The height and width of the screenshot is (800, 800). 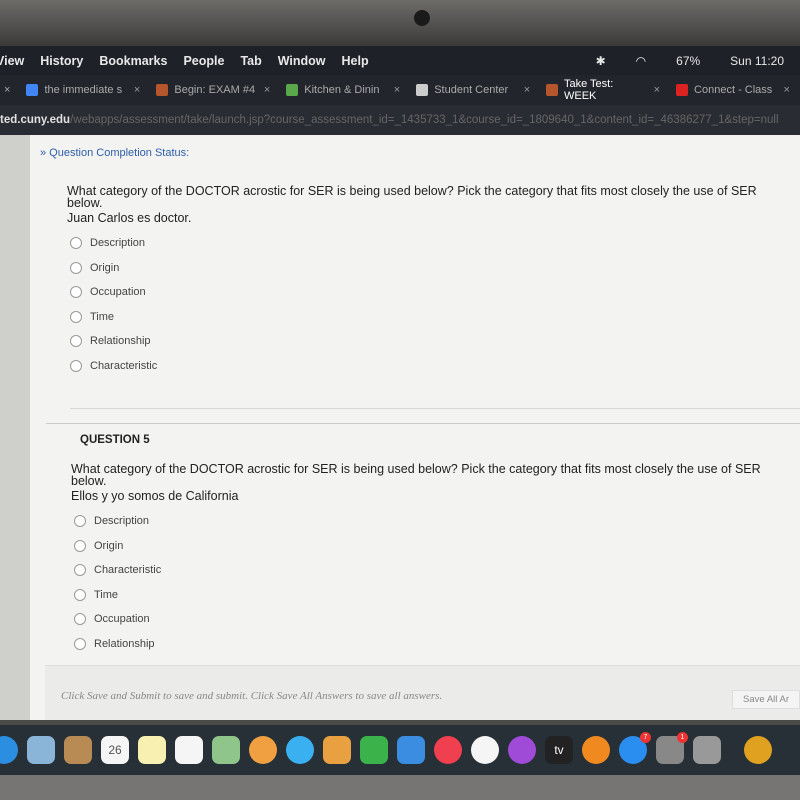 I want to click on tab-title: Begin: EXAM #4, so click(x=215, y=90).